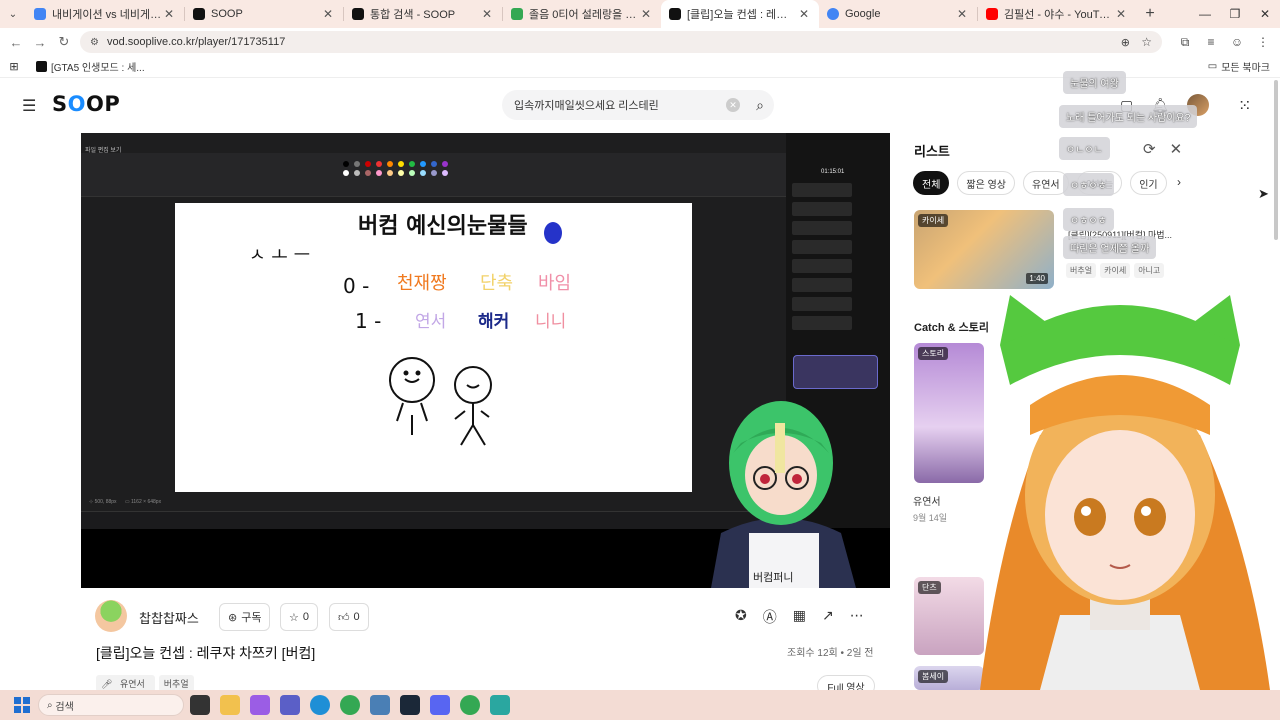 The width and height of the screenshot is (1280, 720). I want to click on chevron-right-icon: ›, so click(1179, 182).